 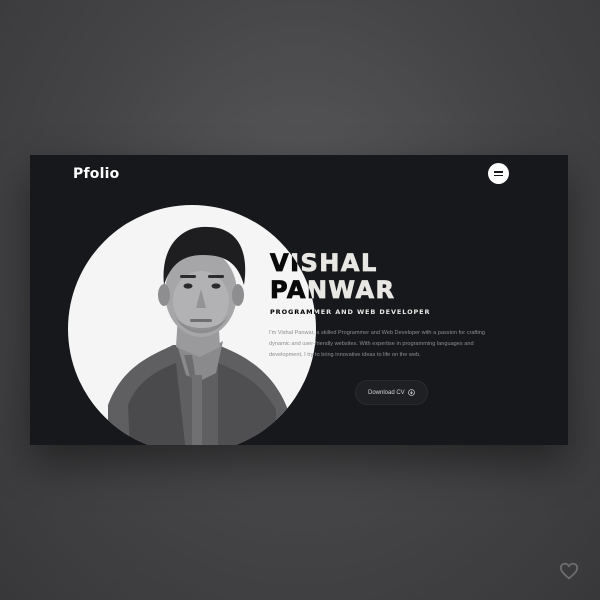 I want to click on hero-name: VISHAL PANWAR, so click(x=333, y=276).